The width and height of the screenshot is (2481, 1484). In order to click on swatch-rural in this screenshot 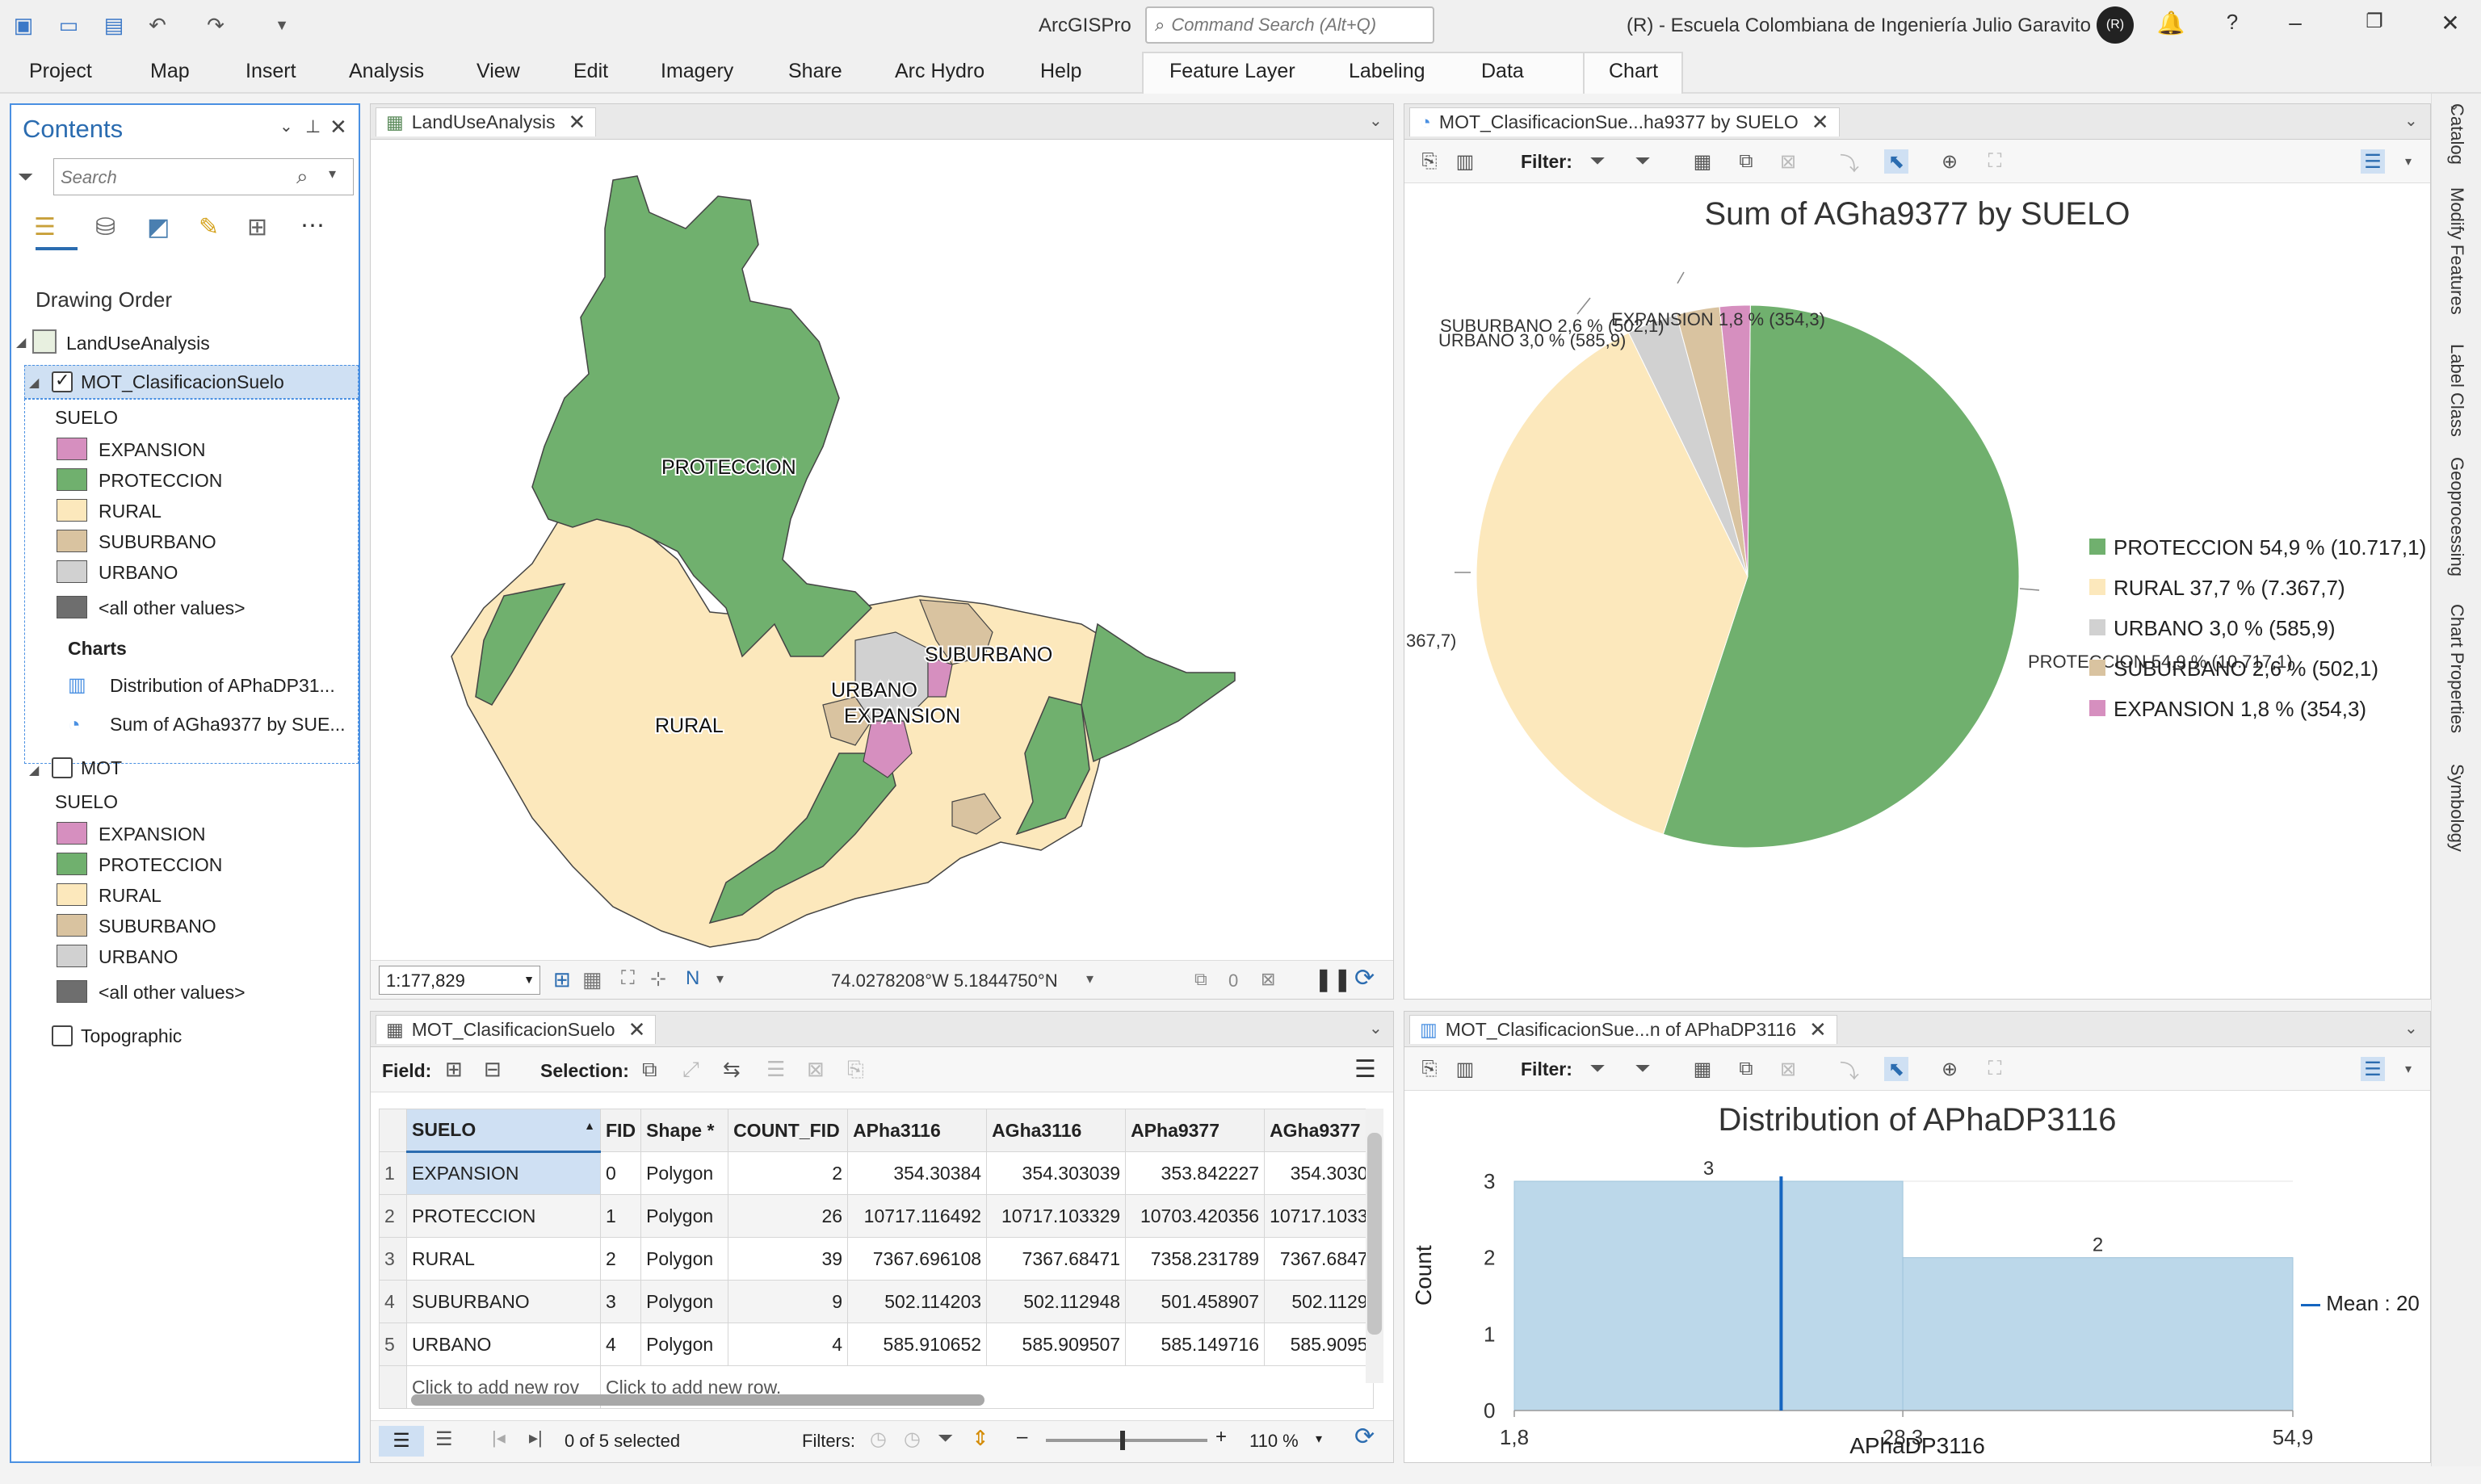, I will do `click(72, 894)`.